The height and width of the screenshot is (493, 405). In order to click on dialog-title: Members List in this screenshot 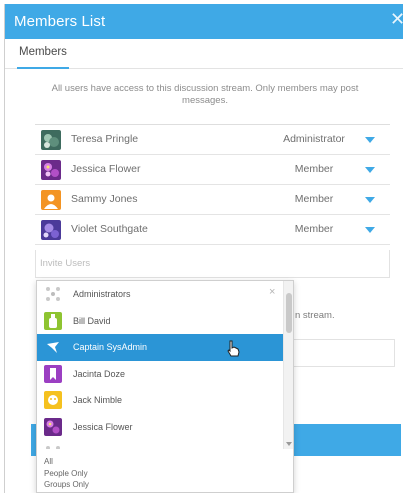, I will do `click(60, 21)`.